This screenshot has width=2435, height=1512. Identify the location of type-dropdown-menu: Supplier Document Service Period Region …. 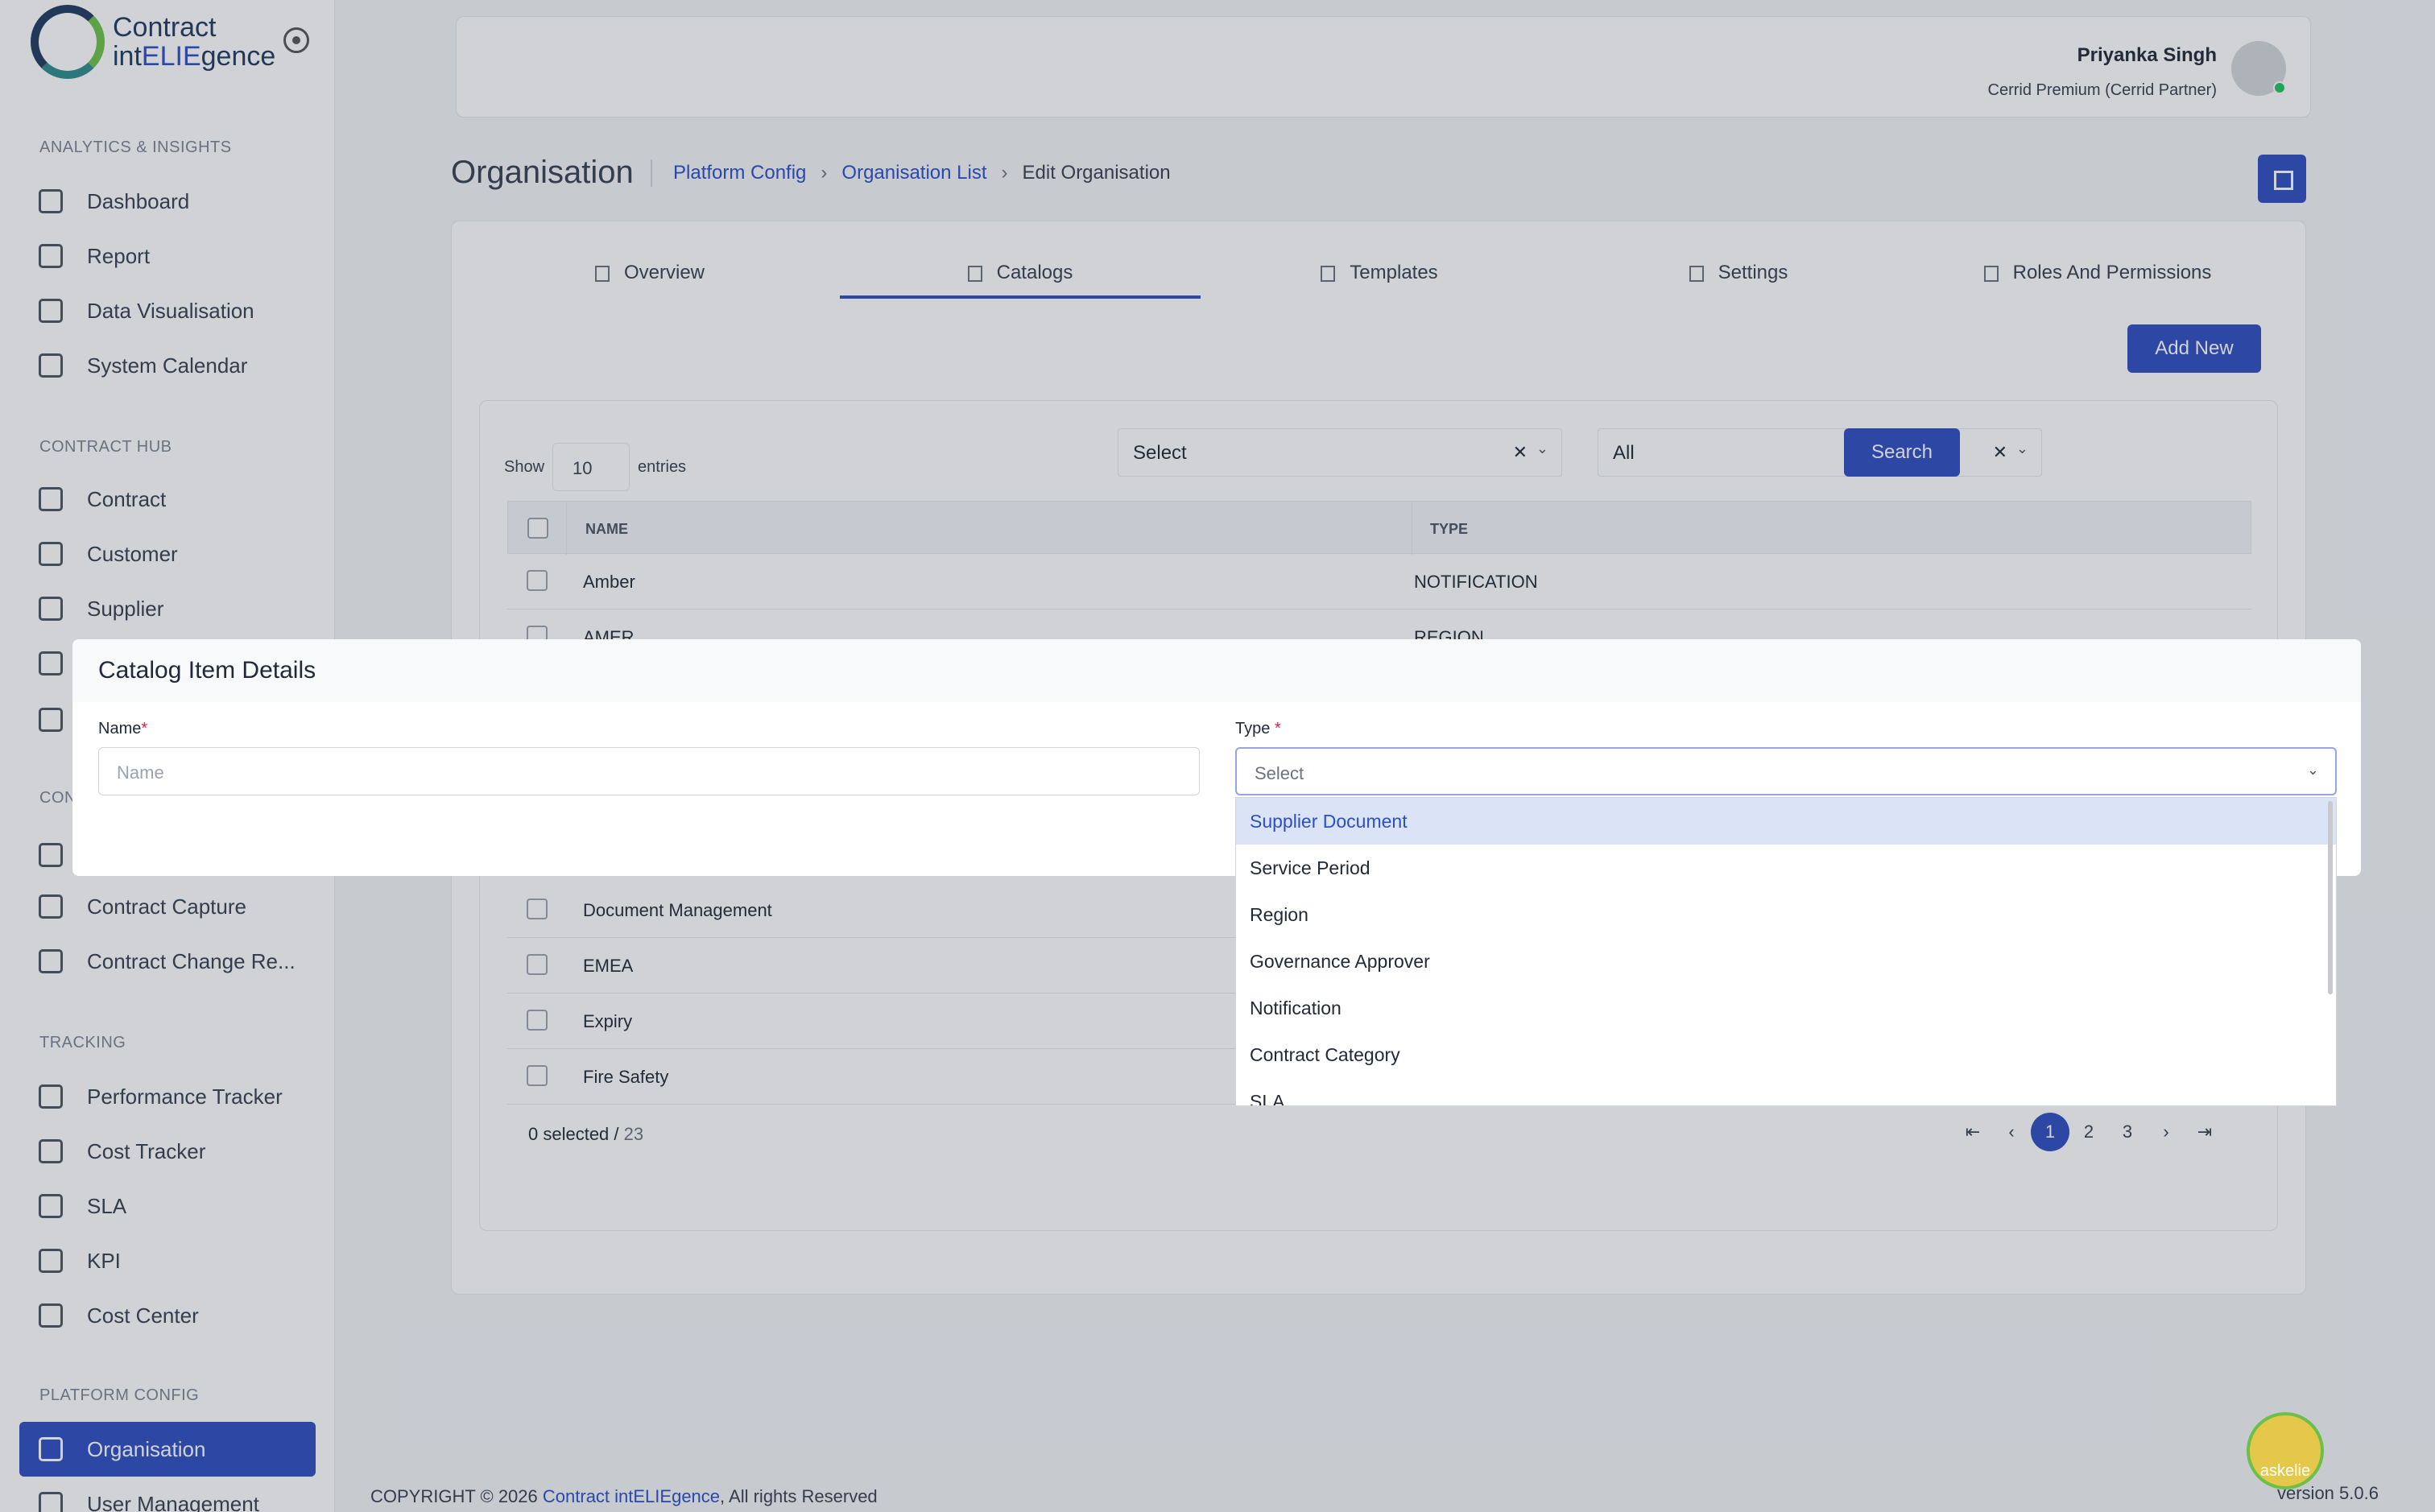
(1786, 952).